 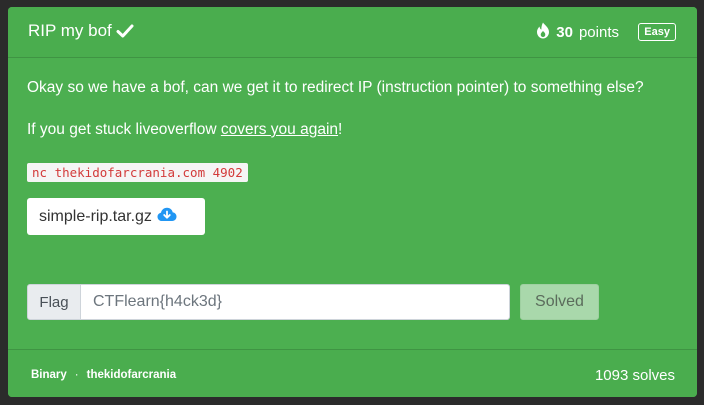 What do you see at coordinates (559, 302) in the screenshot?
I see `solved-button: Solved` at bounding box center [559, 302].